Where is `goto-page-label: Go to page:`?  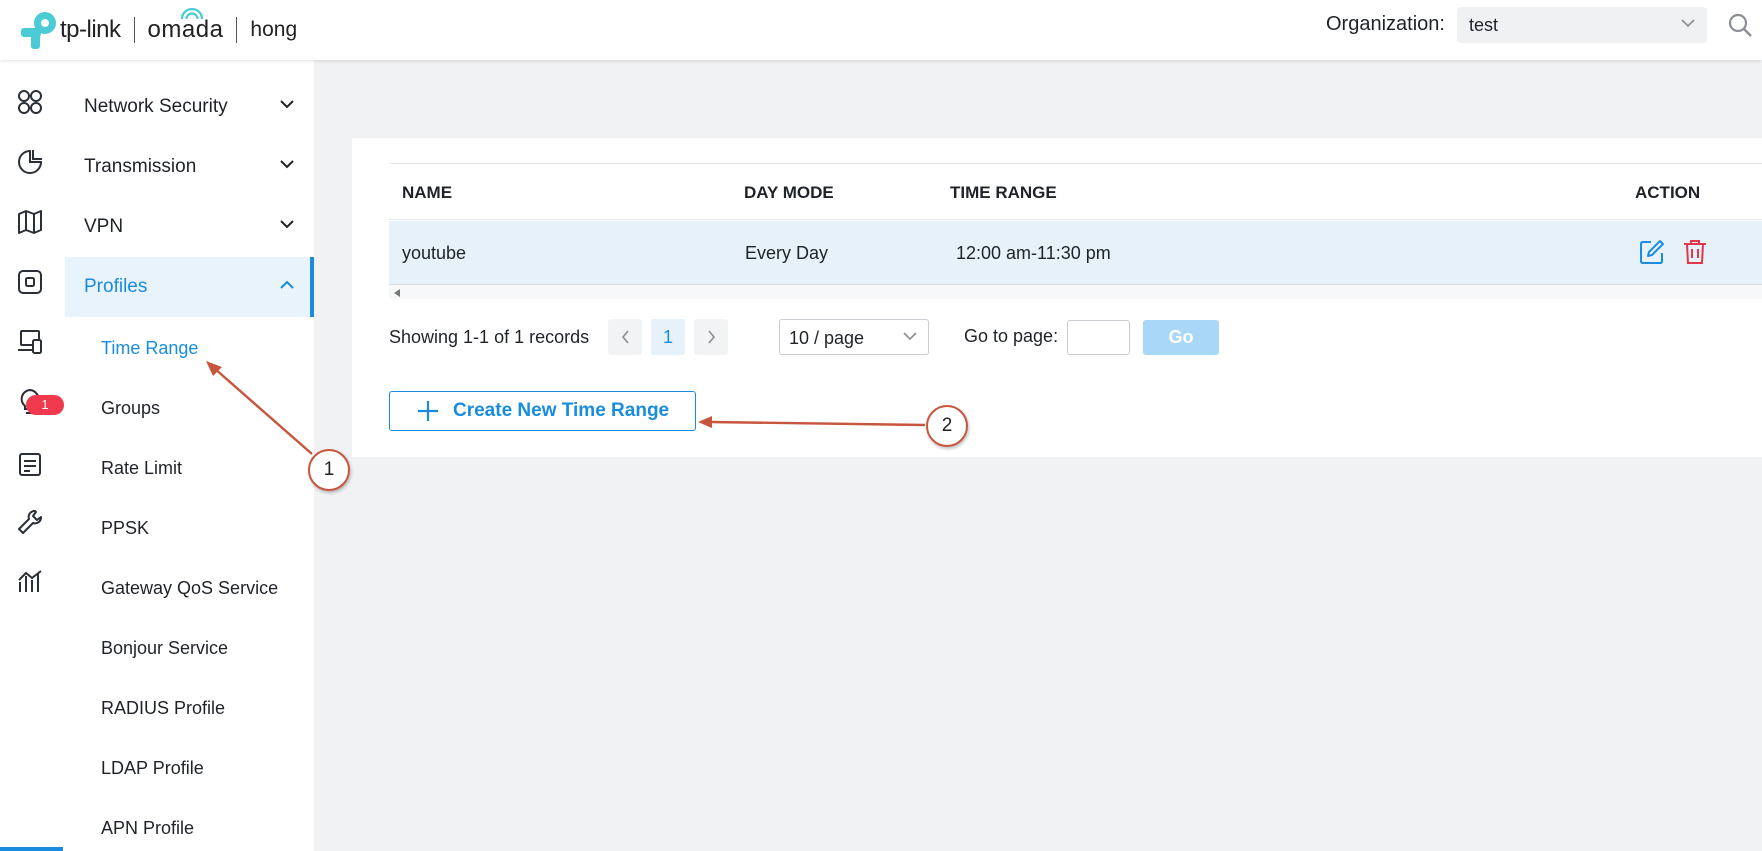 goto-page-label: Go to page: is located at coordinates (1011, 336).